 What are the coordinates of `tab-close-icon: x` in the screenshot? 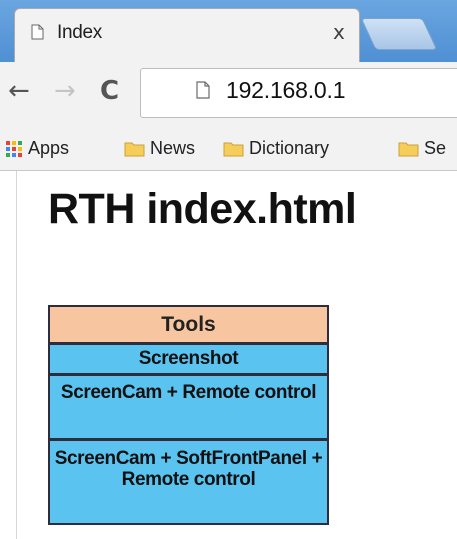 It's located at (339, 32).